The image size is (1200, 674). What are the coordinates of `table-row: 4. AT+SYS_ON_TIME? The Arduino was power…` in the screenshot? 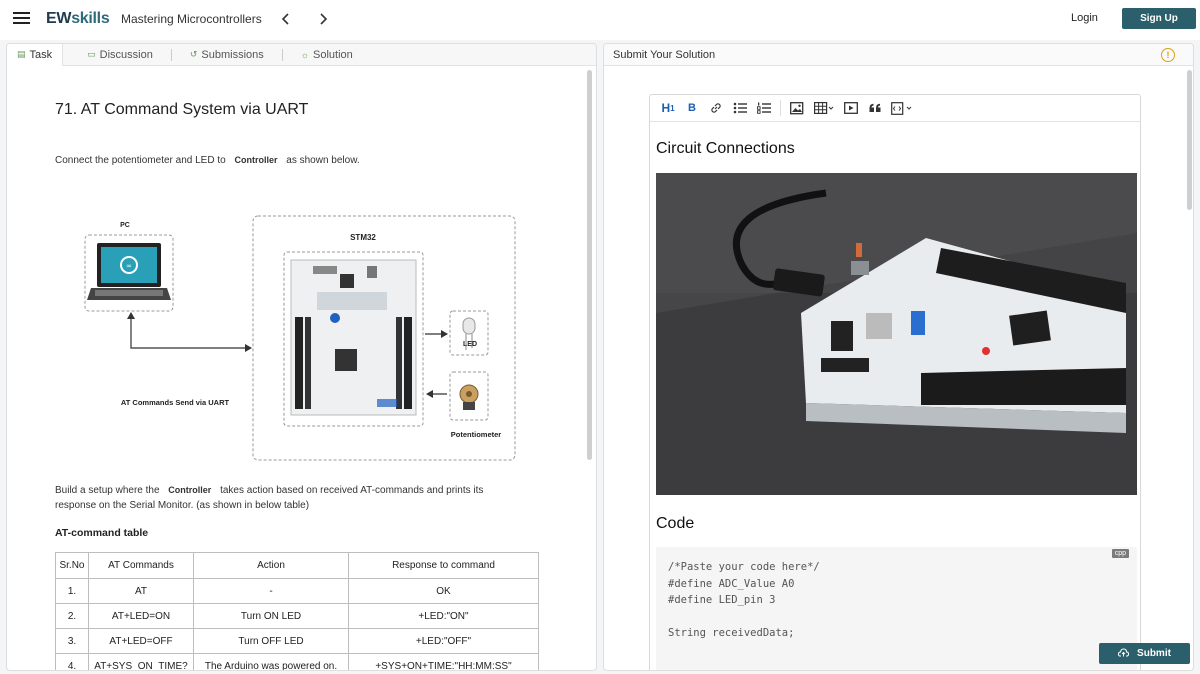 It's located at (297, 661).